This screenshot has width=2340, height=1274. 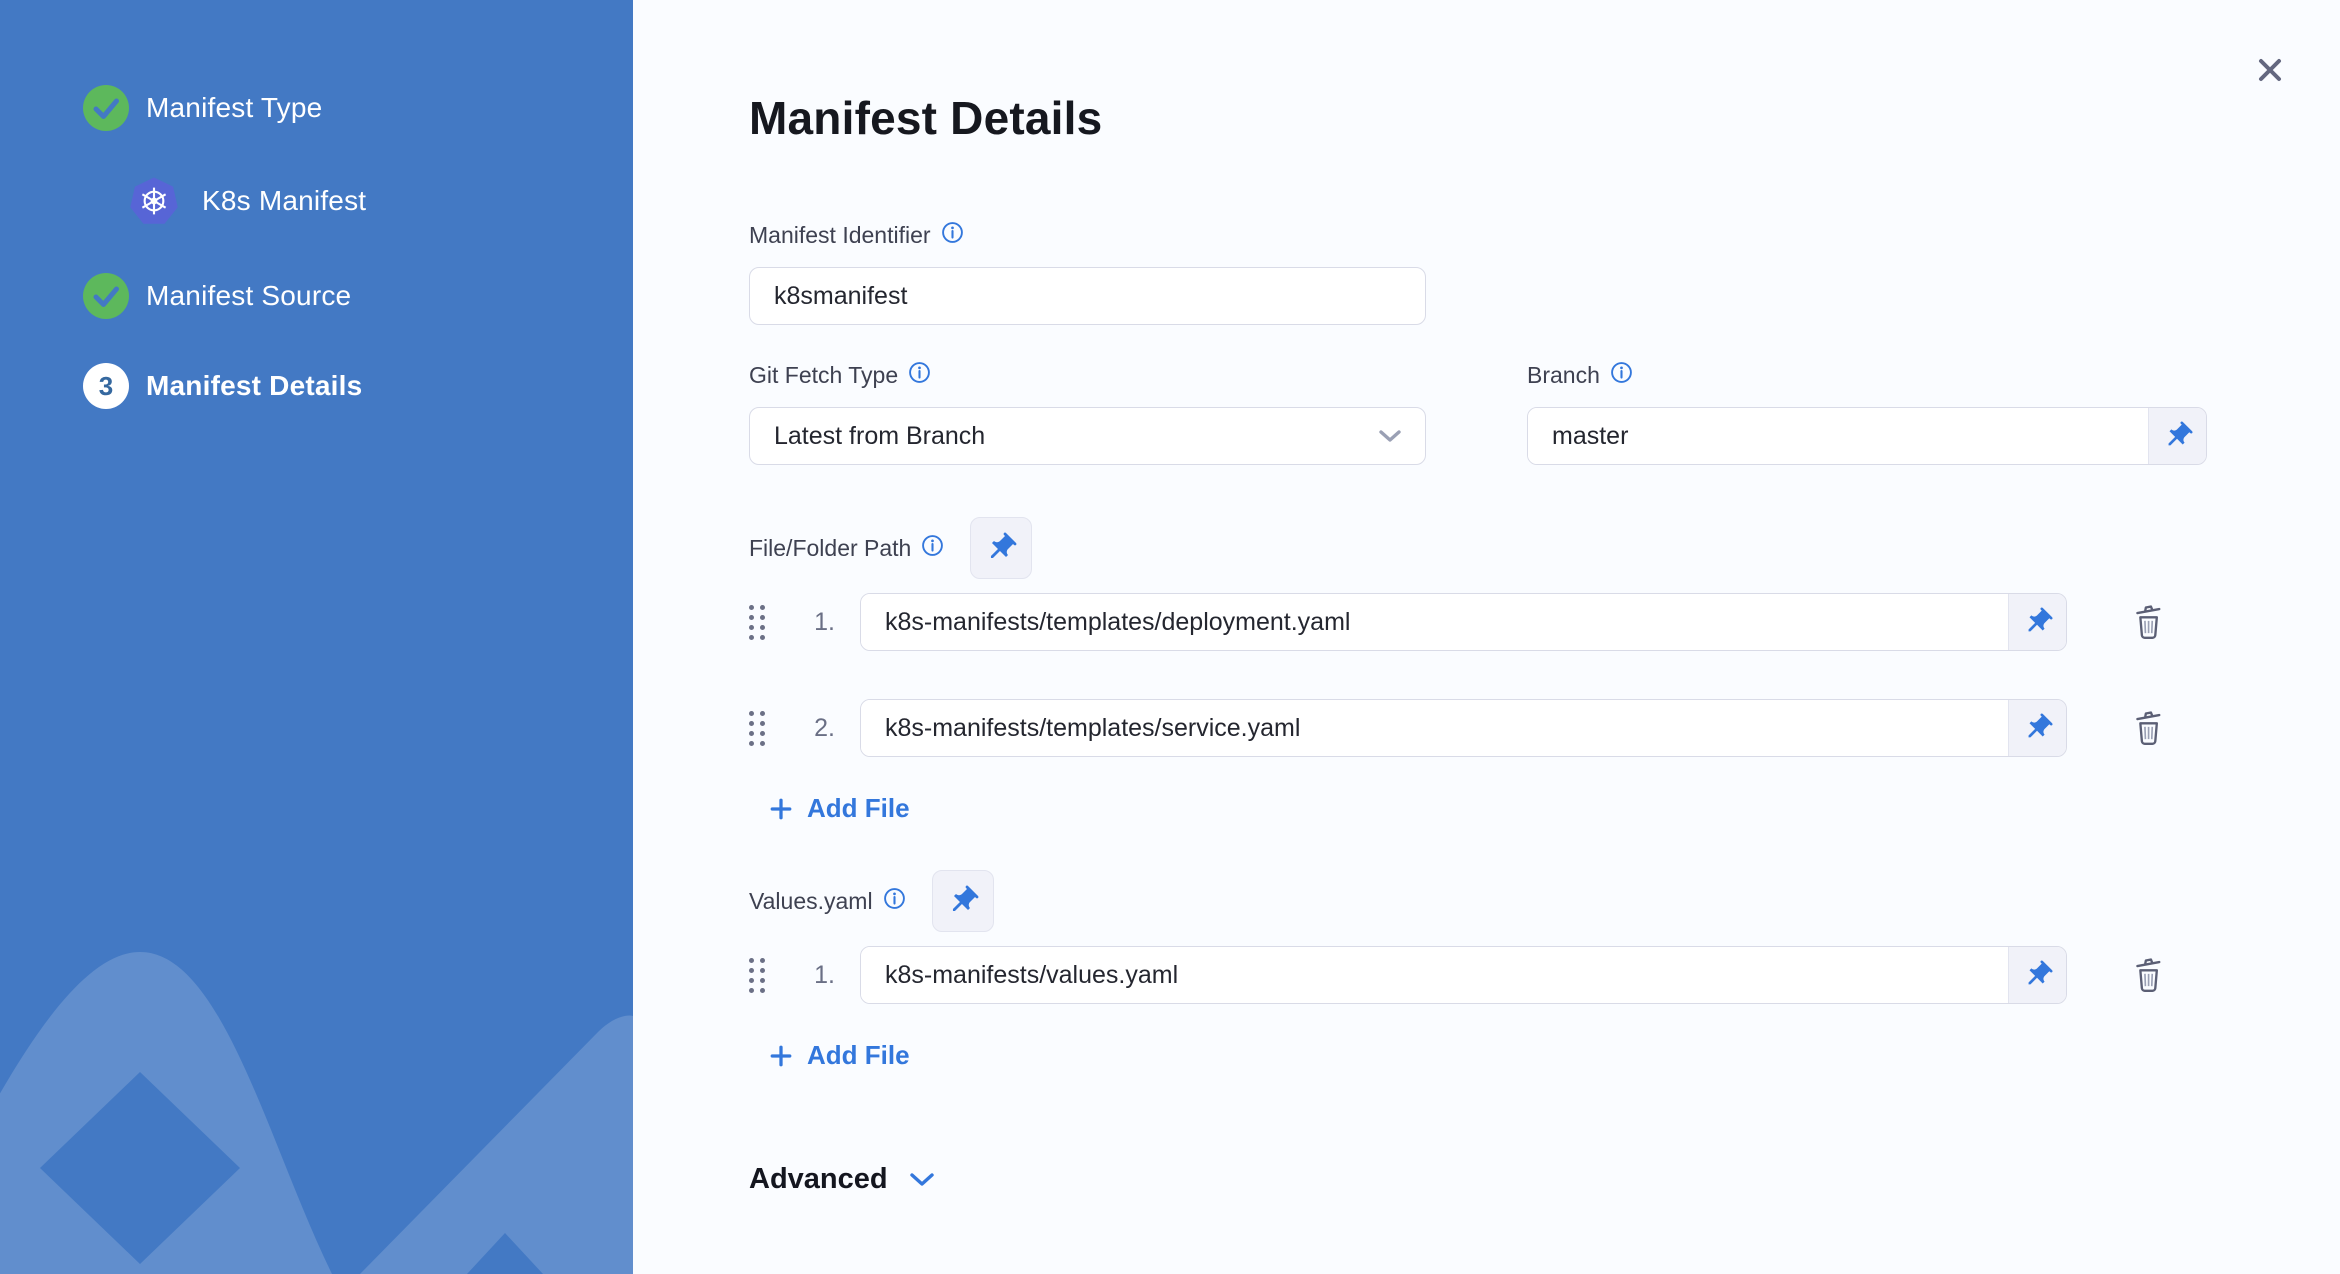 I want to click on path-row-1: 1., so click(x=1519, y=622).